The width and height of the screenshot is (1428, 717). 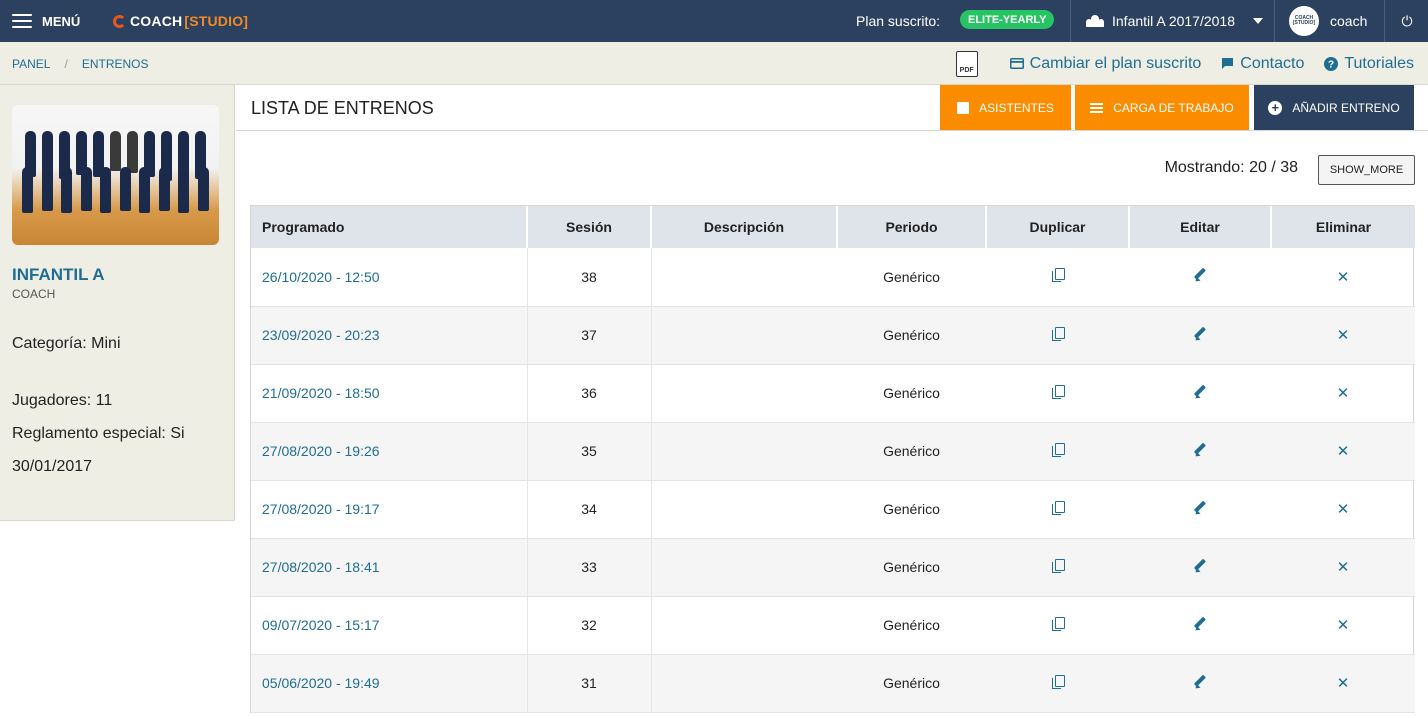 I want to click on add-training-button: + AÑADIR ENTRENO, so click(x=1334, y=107).